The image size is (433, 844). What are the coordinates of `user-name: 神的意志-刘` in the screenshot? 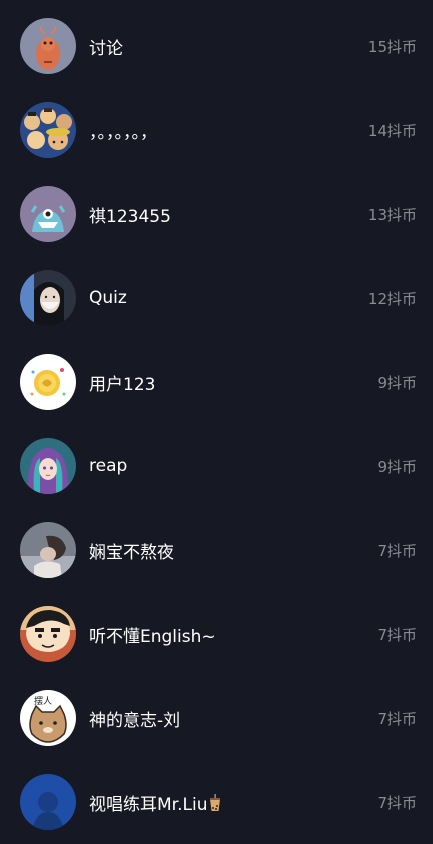 It's located at (135, 720).